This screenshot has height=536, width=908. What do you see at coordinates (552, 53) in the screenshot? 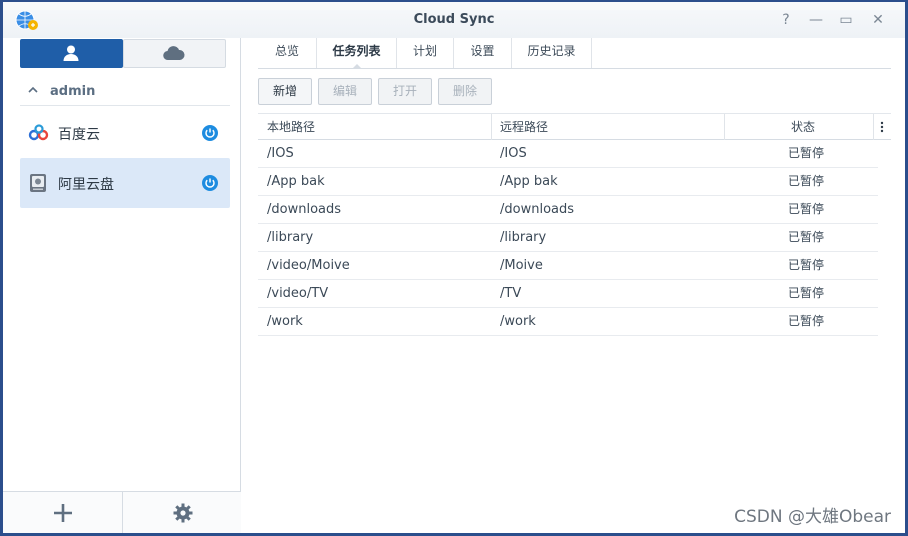
I see `tab-history: 历史记录` at bounding box center [552, 53].